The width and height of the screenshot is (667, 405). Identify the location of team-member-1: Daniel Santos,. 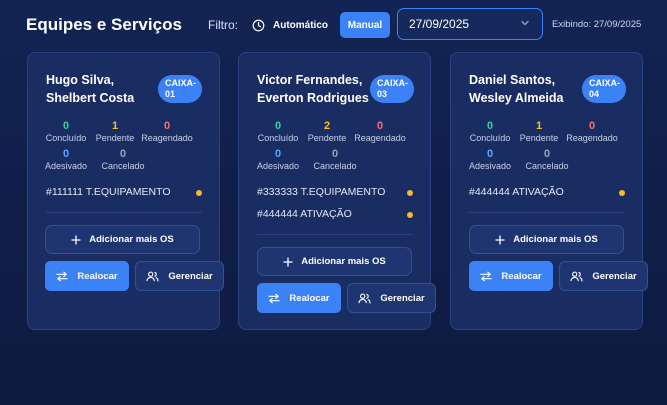
(512, 80).